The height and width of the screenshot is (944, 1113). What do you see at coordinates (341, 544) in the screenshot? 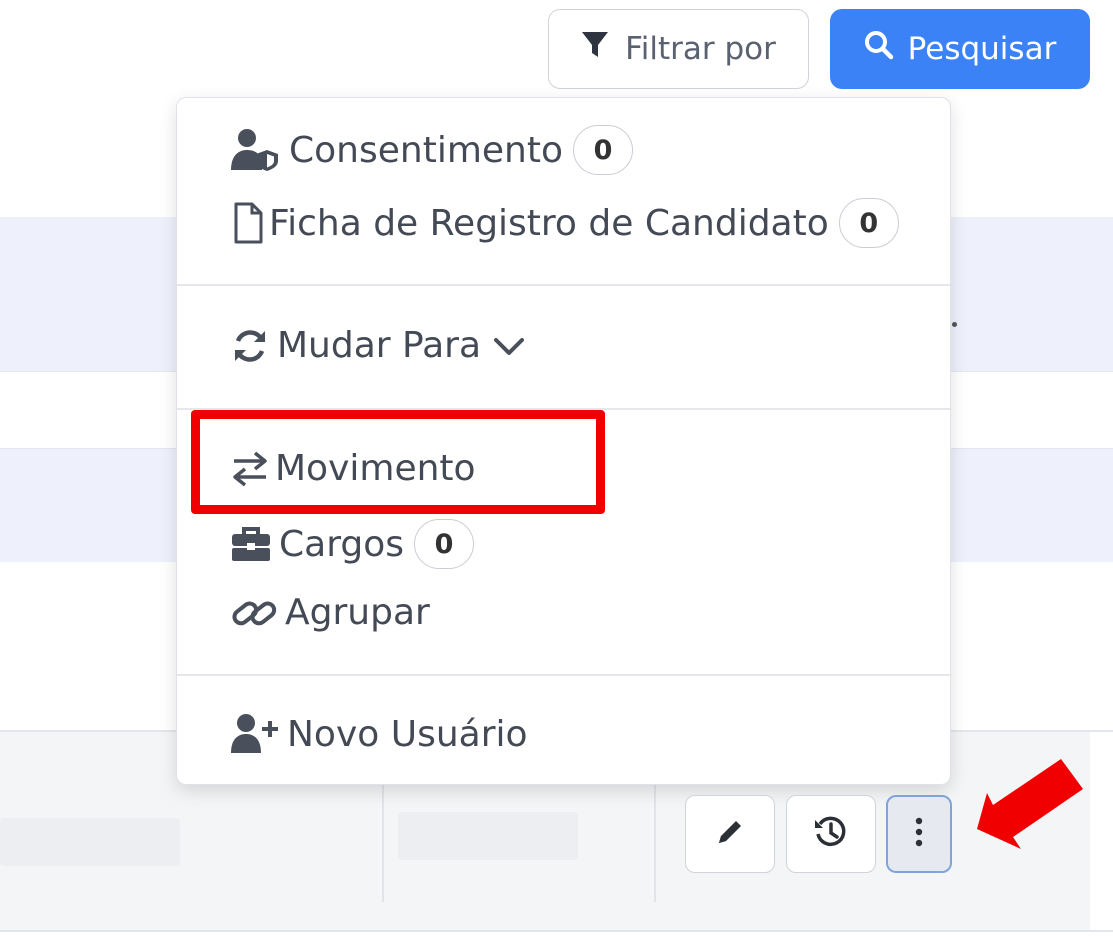
I see `menu-item-label: Cargos` at bounding box center [341, 544].